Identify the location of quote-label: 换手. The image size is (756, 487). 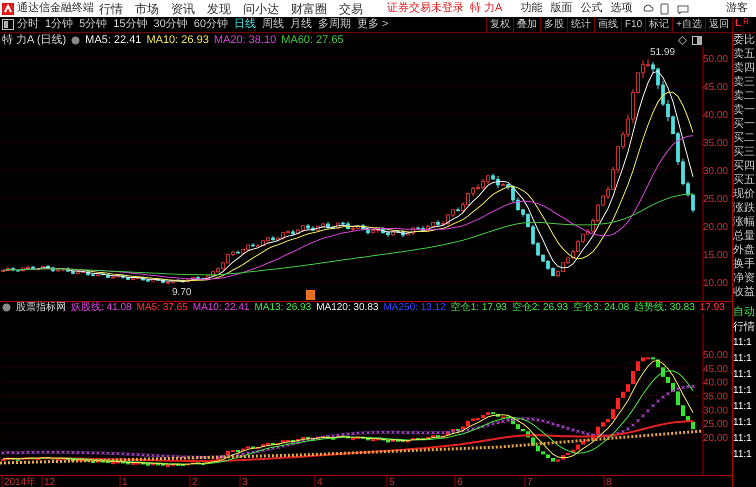
(744, 264).